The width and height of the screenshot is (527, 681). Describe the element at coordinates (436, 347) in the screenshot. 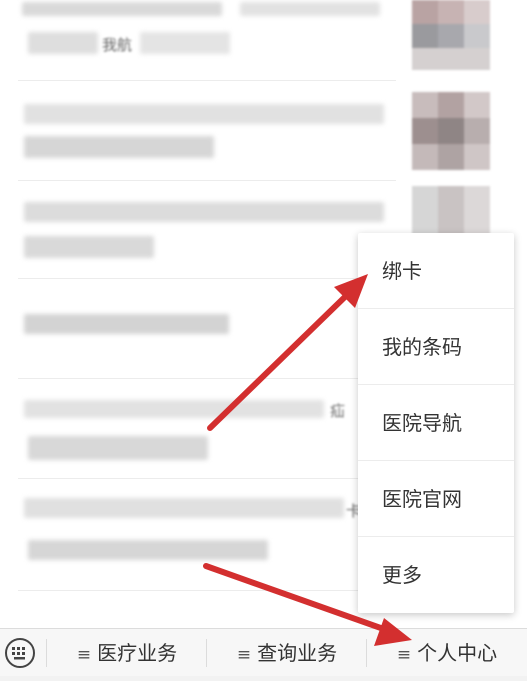

I see `menu-item-my-barcode: 我的条码` at that location.